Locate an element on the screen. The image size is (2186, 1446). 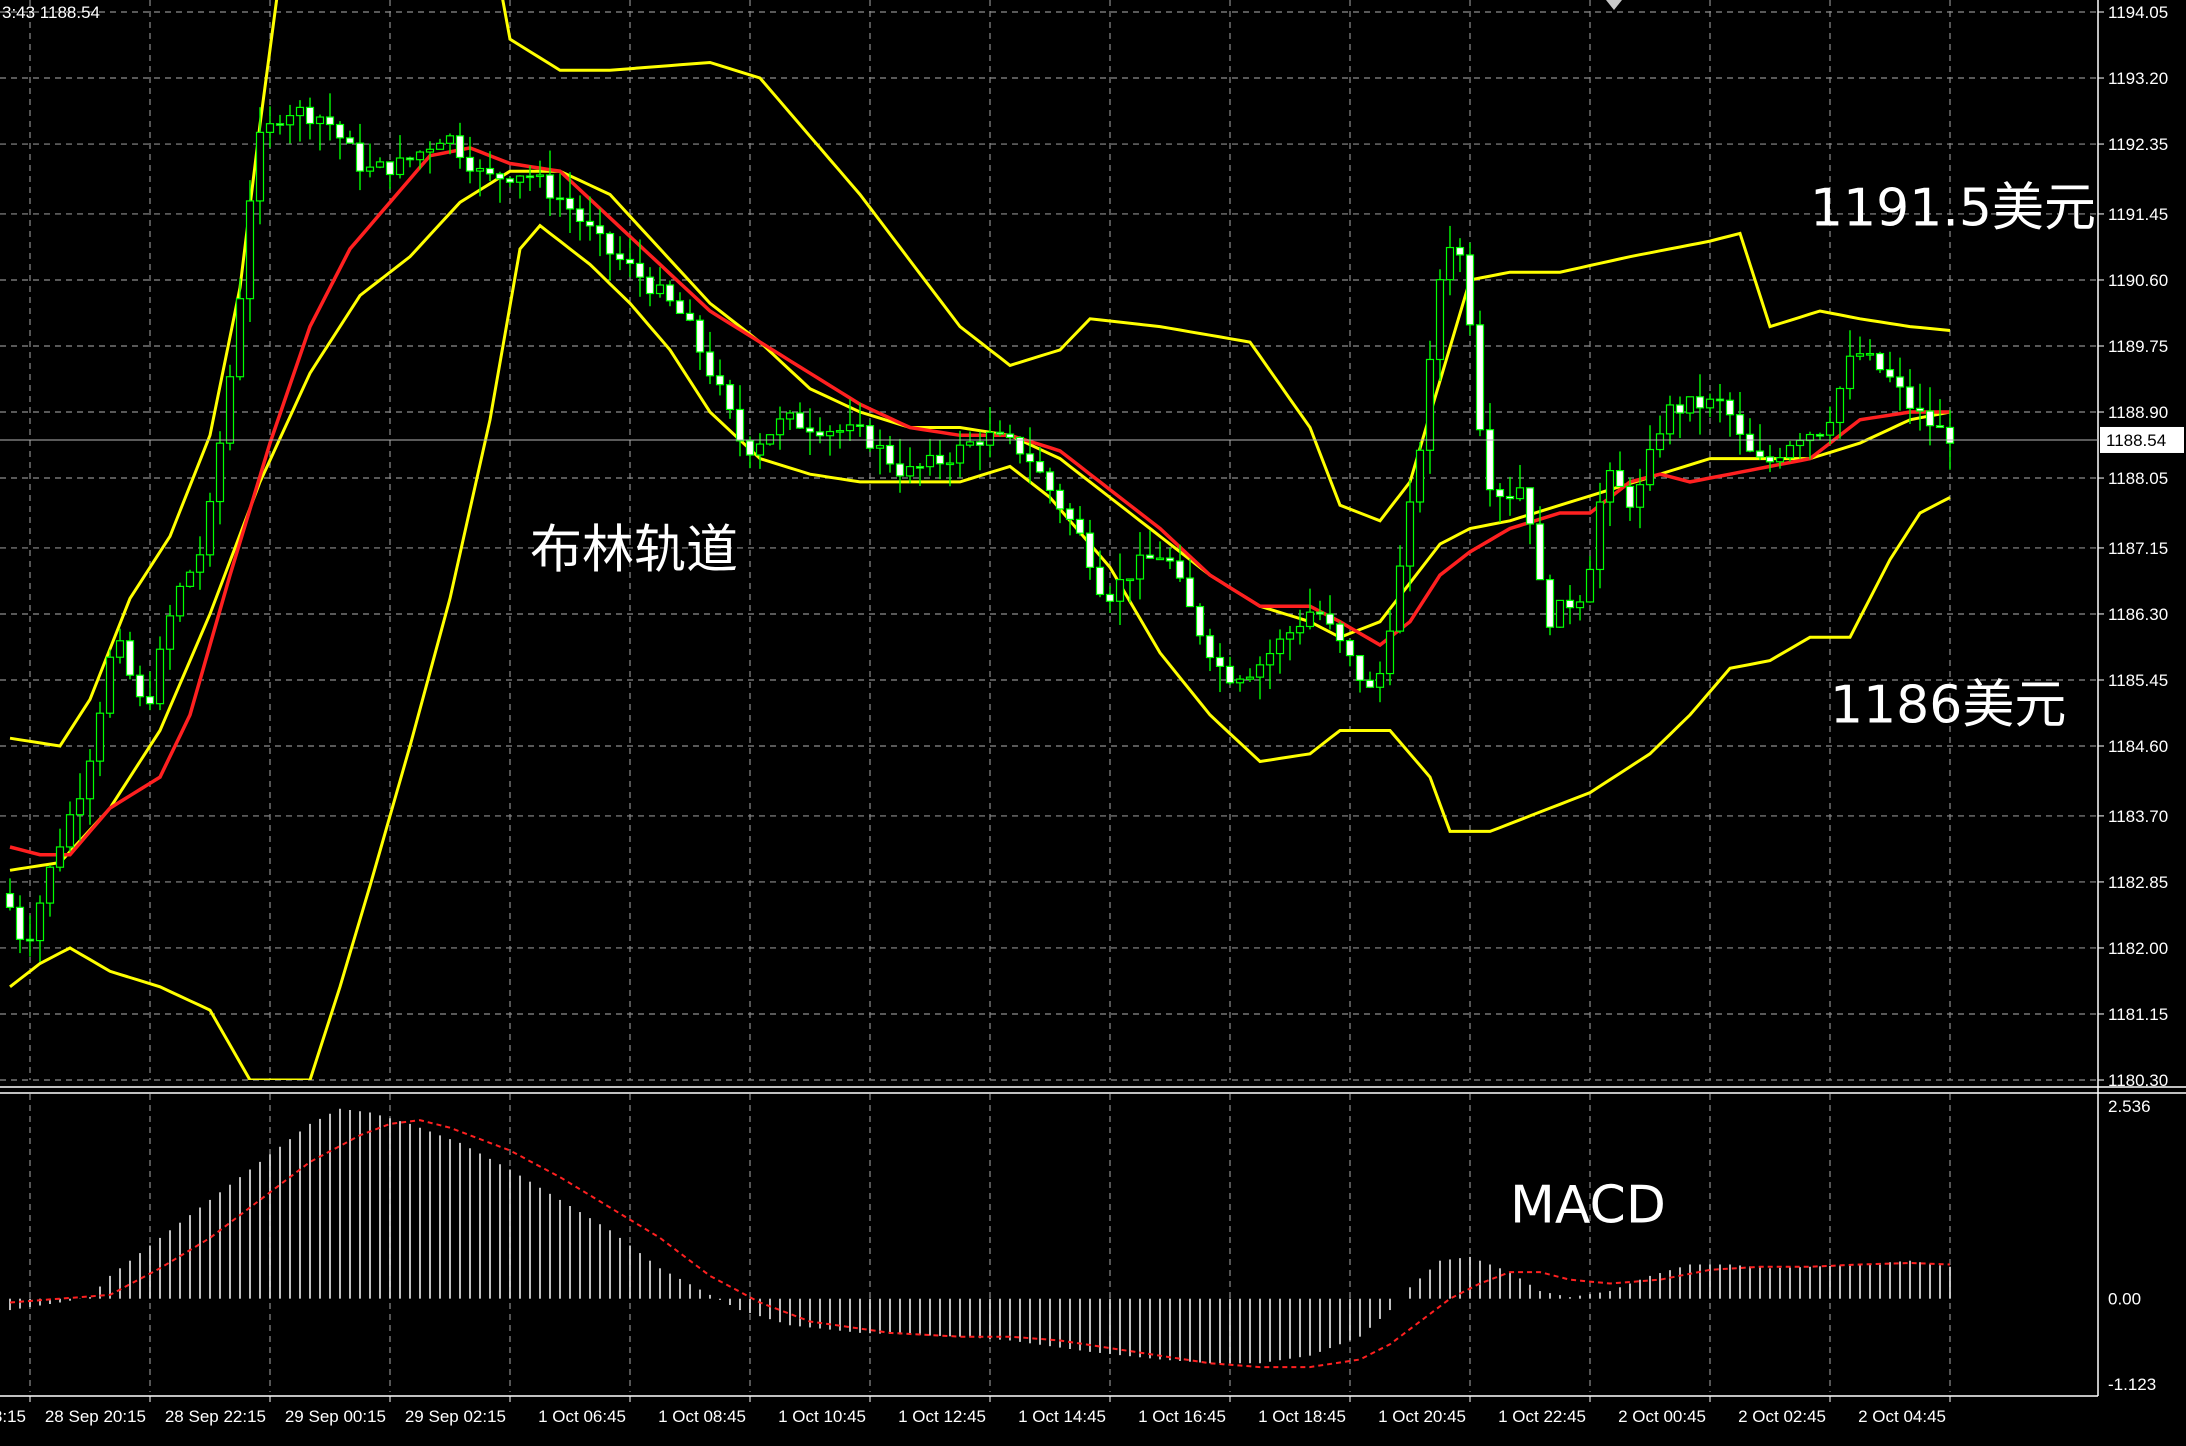
x-tick-label: 28 Sep 22:15 is located at coordinates (215, 1416).